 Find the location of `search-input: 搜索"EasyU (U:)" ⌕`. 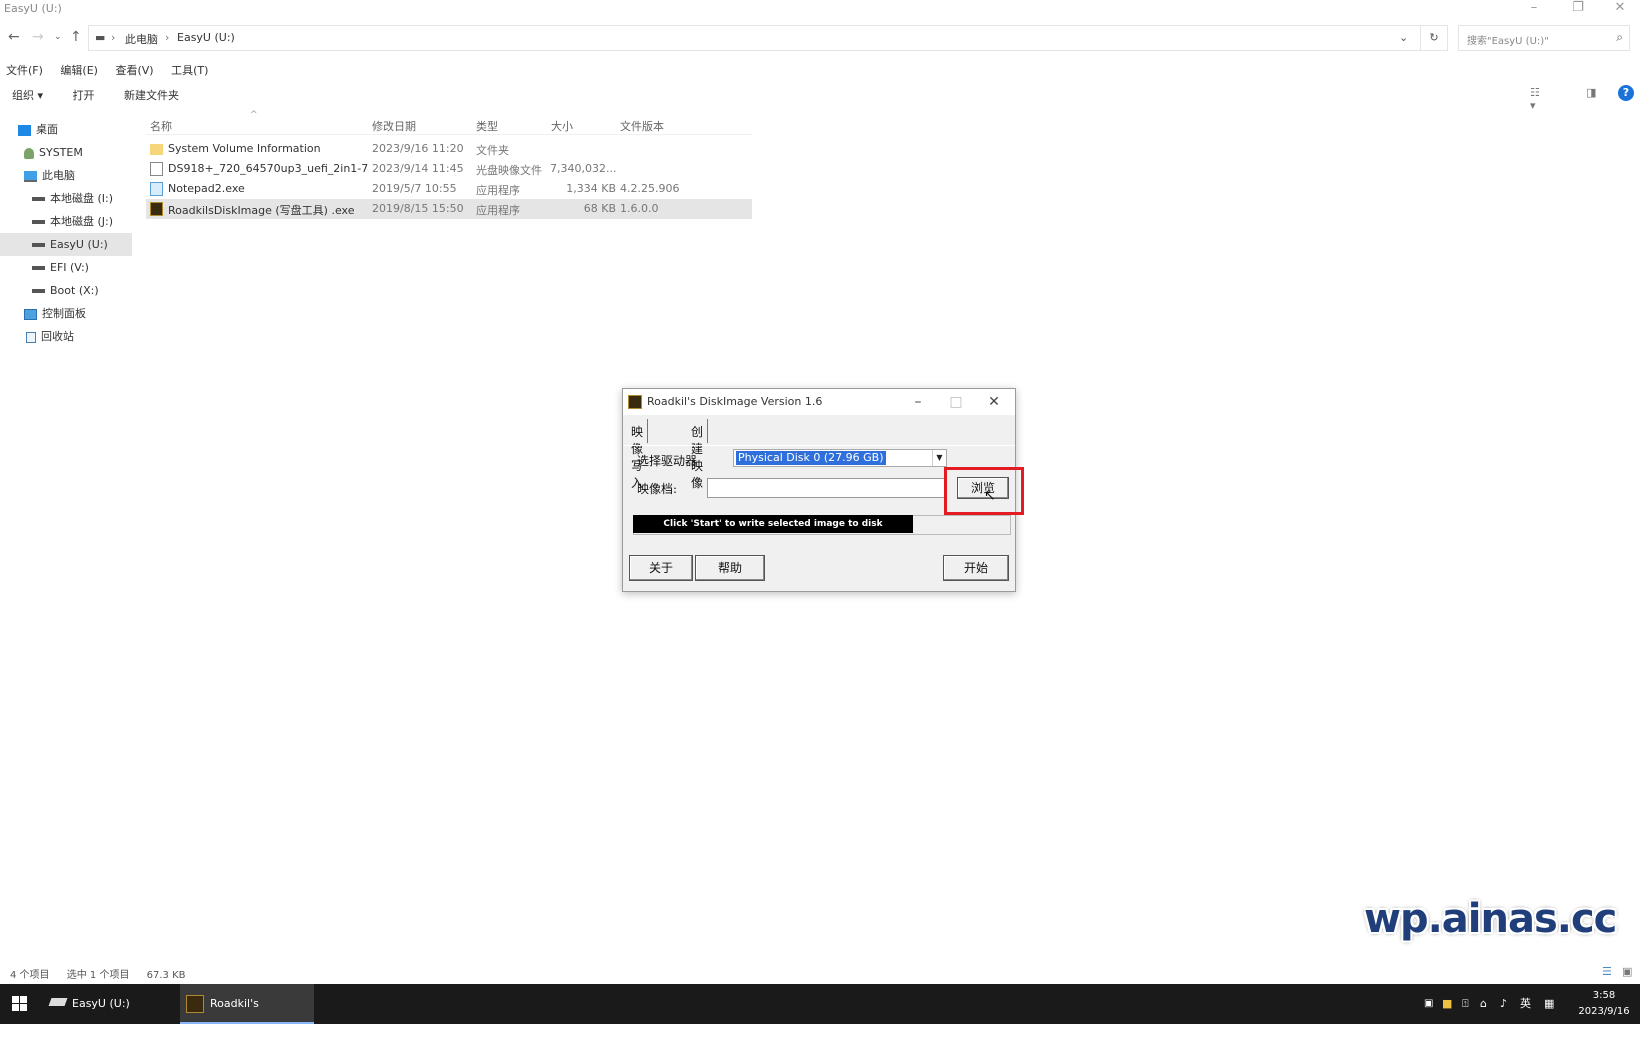

search-input: 搜索"EasyU (U:)" ⌕ is located at coordinates (1544, 38).